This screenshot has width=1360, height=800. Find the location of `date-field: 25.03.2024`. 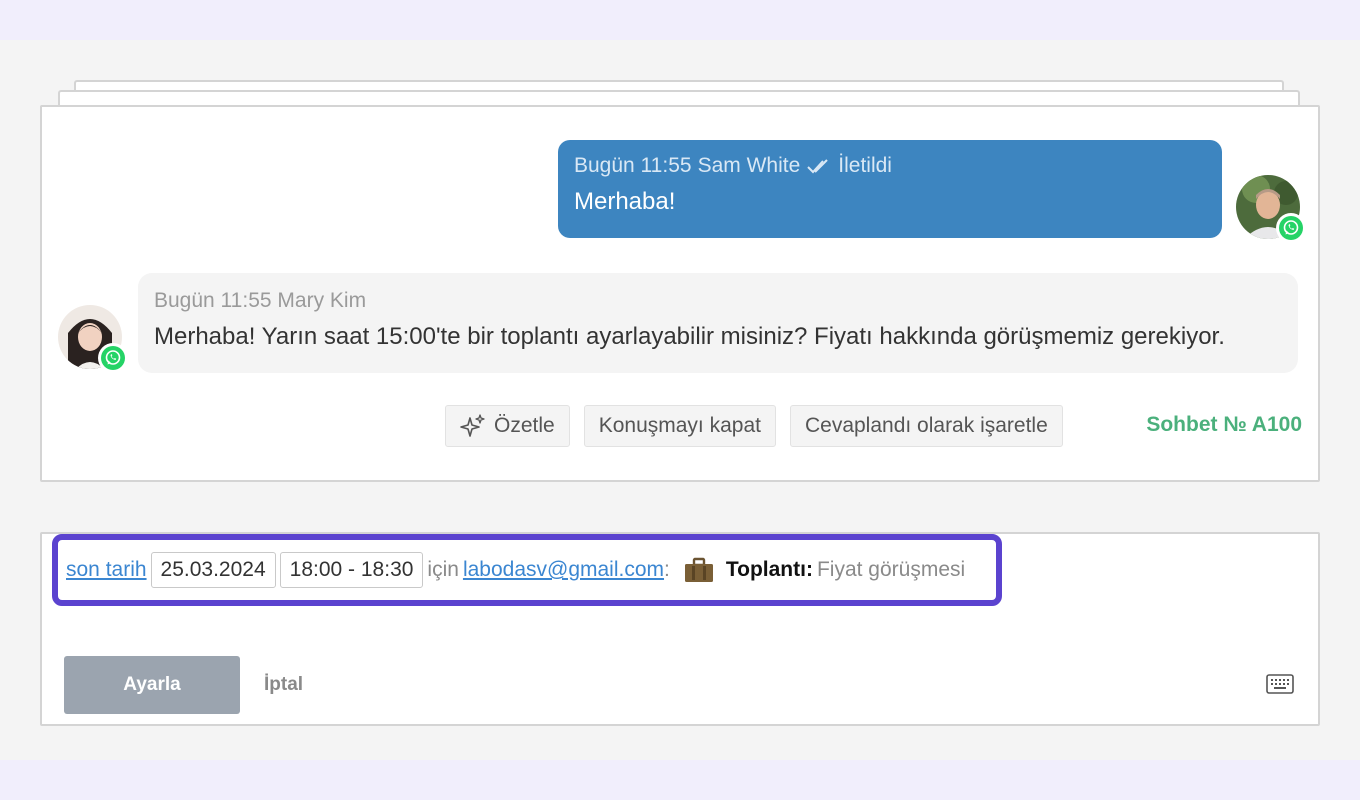

date-field: 25.03.2024 is located at coordinates (213, 570).